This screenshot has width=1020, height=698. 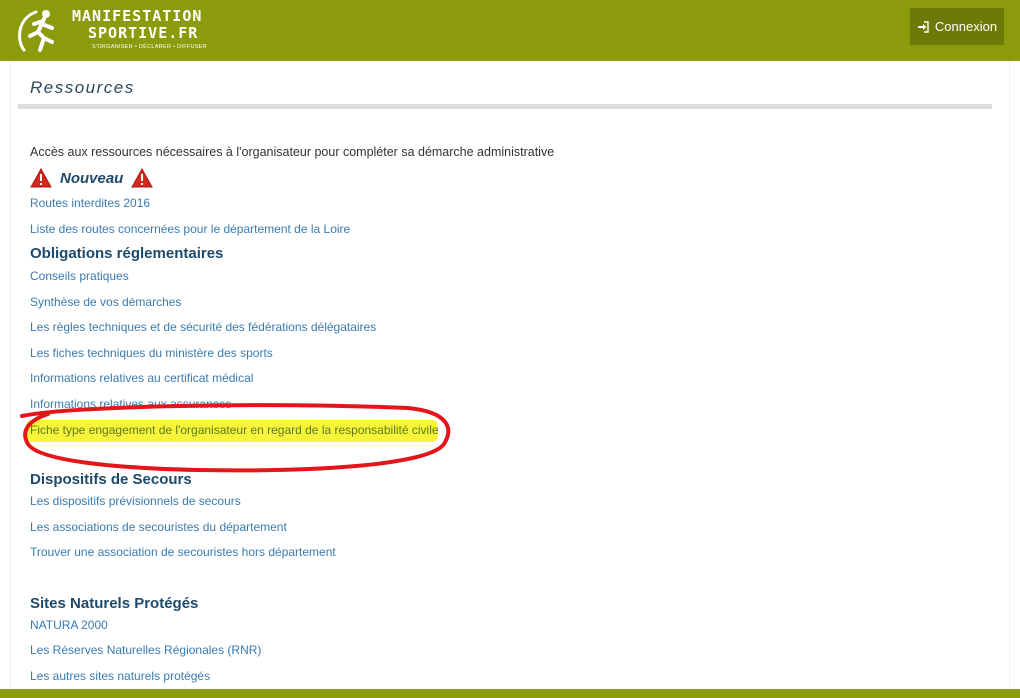 I want to click on link-routes-interdites: Routes interdites 2016, so click(x=90, y=203).